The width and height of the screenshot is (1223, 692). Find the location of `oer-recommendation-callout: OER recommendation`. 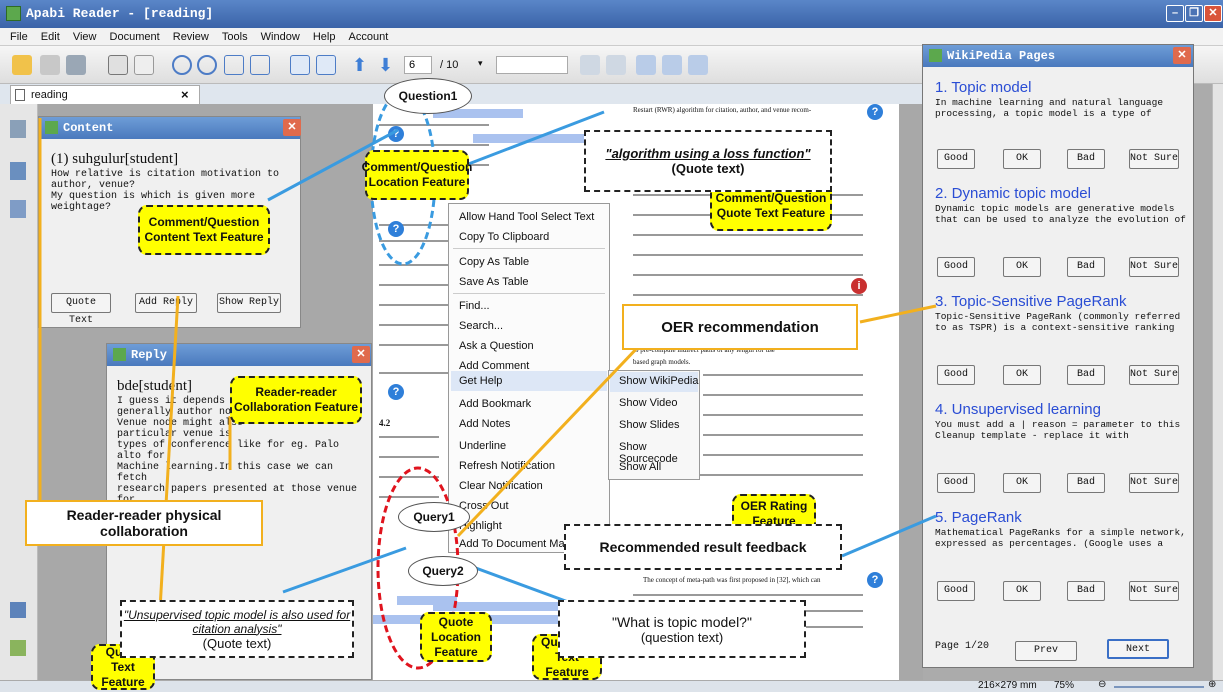

oer-recommendation-callout: OER recommendation is located at coordinates (740, 327).